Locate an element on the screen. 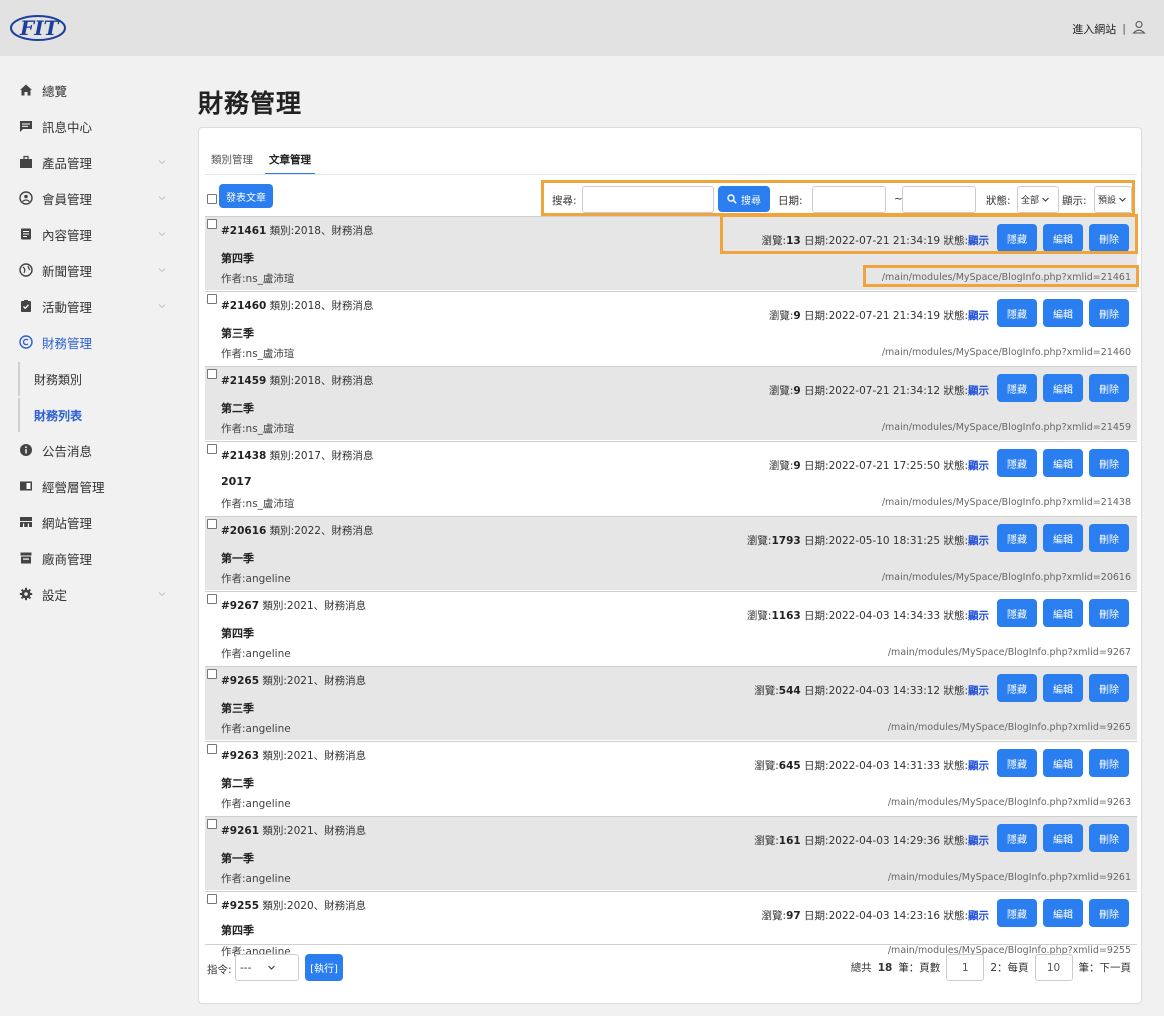 The image size is (1164, 1016). command-select: --- is located at coordinates (267, 967).